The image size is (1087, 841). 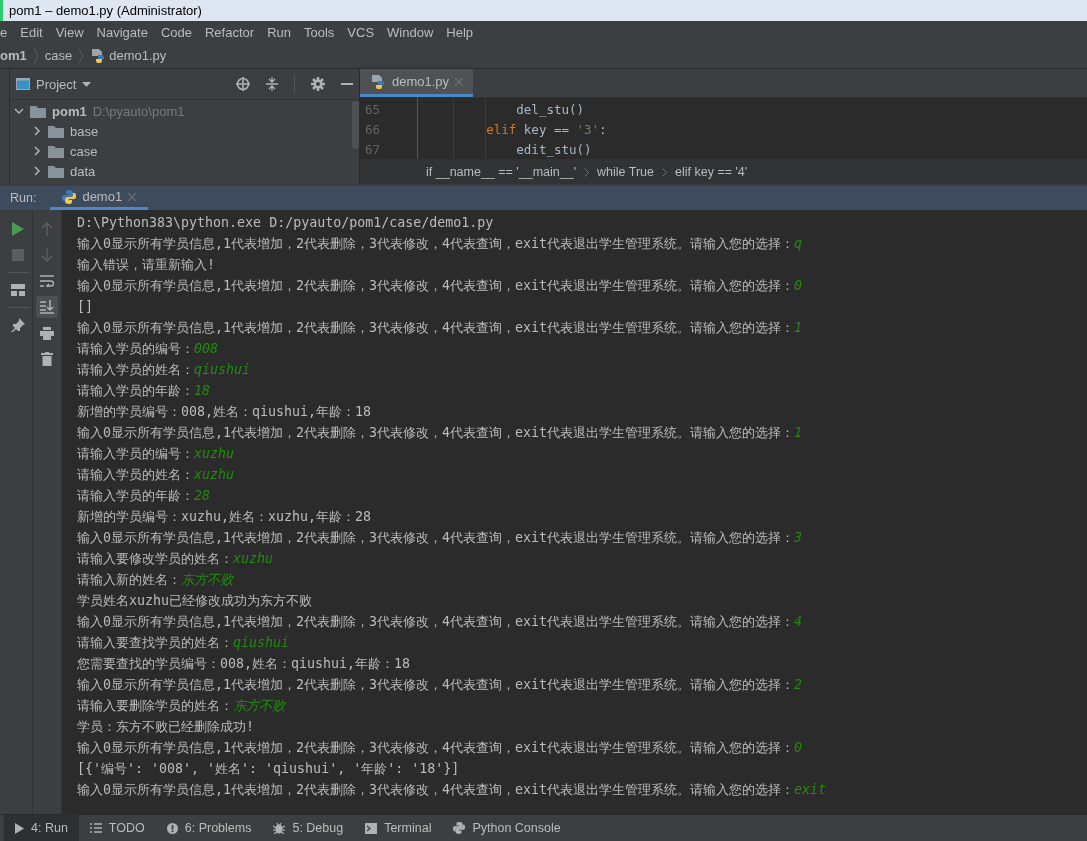 What do you see at coordinates (155, 558) in the screenshot?
I see `output-line: 请输入要修改学员的姓名：` at bounding box center [155, 558].